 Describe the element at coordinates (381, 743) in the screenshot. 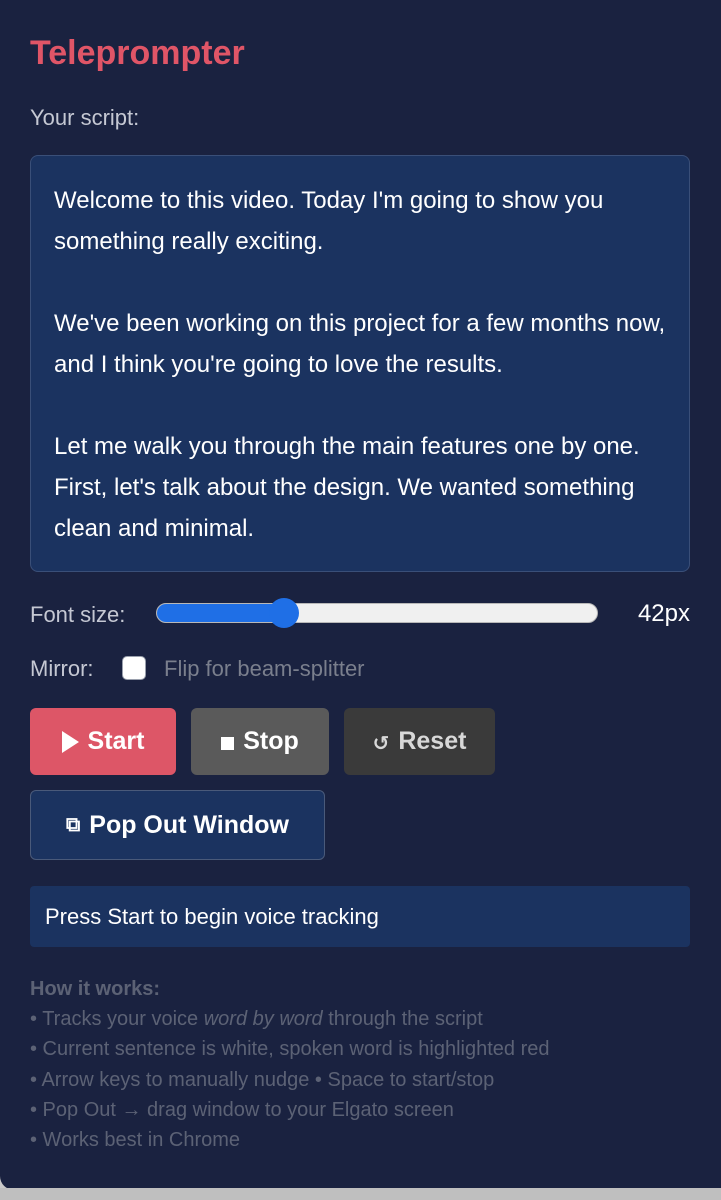

I see `reset-icon: ↺` at that location.